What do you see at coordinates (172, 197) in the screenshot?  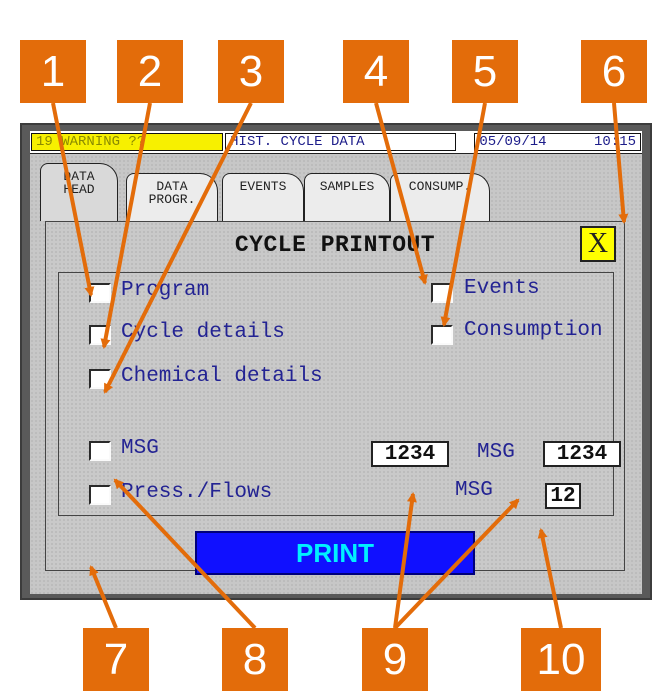 I see `tab-data-progr: DATA PROGR.` at bounding box center [172, 197].